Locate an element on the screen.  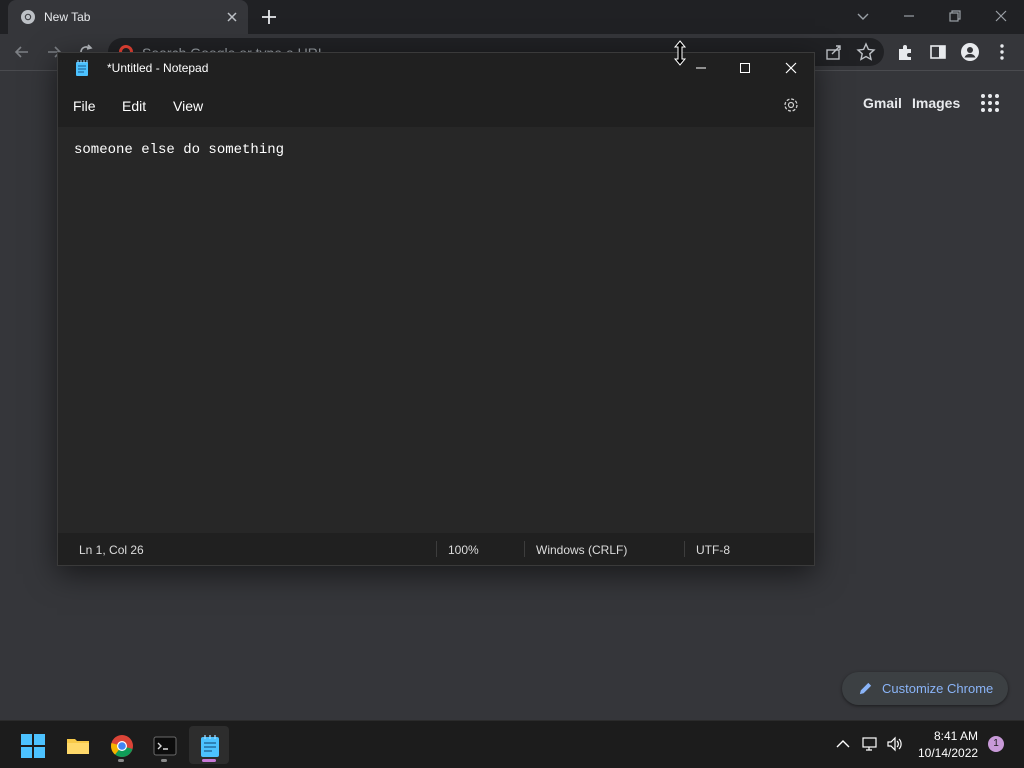
maximize-icon is located at coordinates (745, 68).